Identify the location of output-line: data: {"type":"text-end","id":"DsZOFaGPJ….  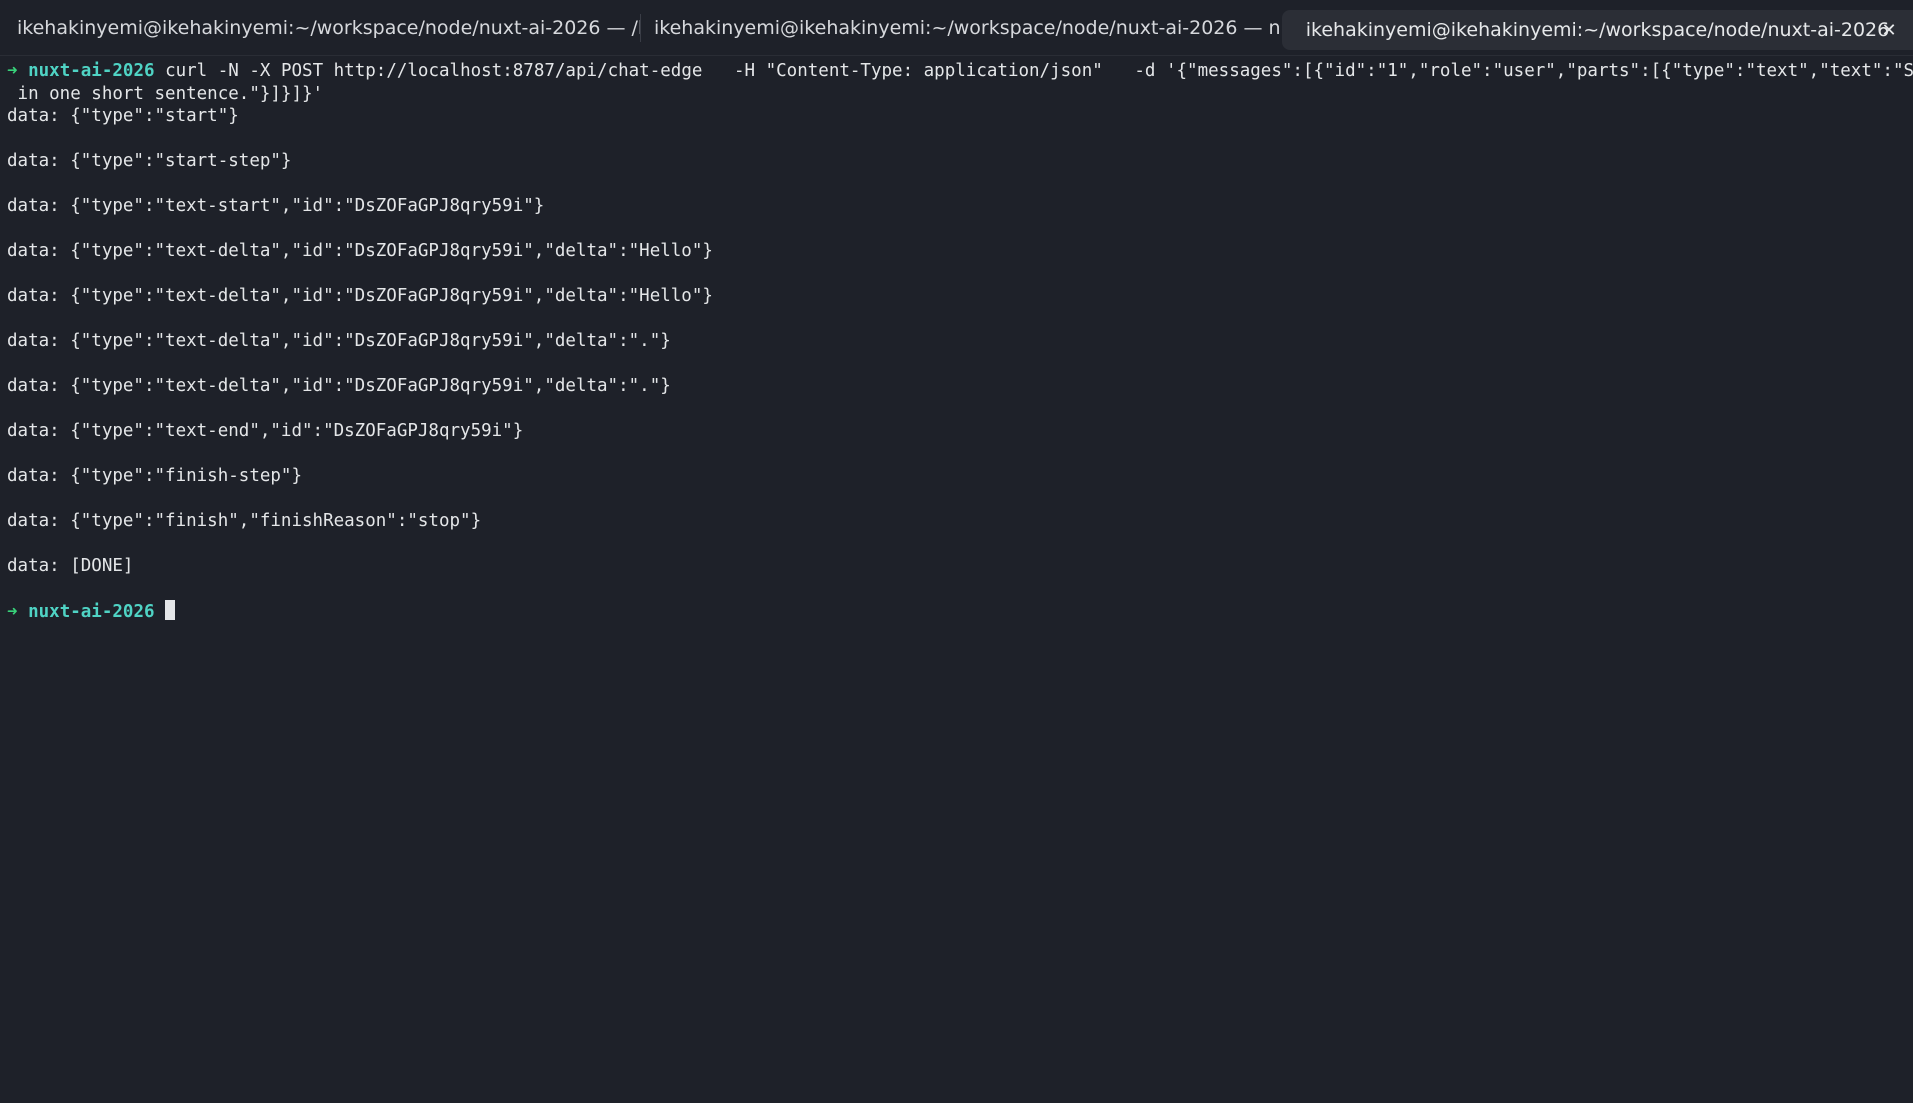
(265, 431).